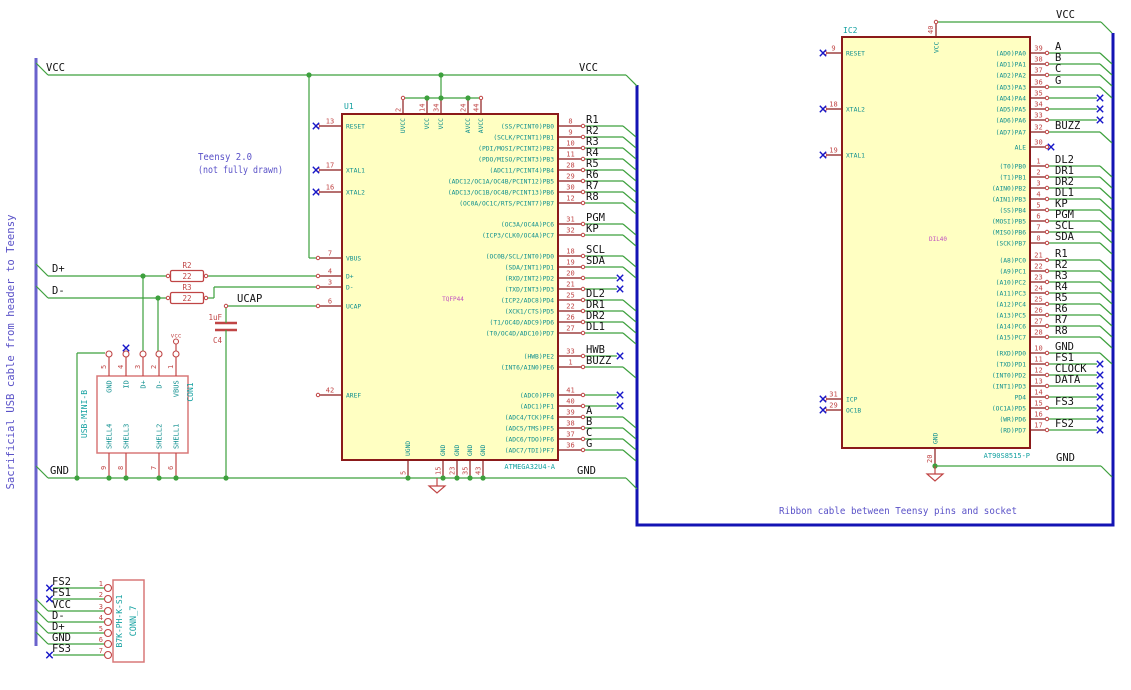  I want to click on pin-number: 20, so click(930, 459).